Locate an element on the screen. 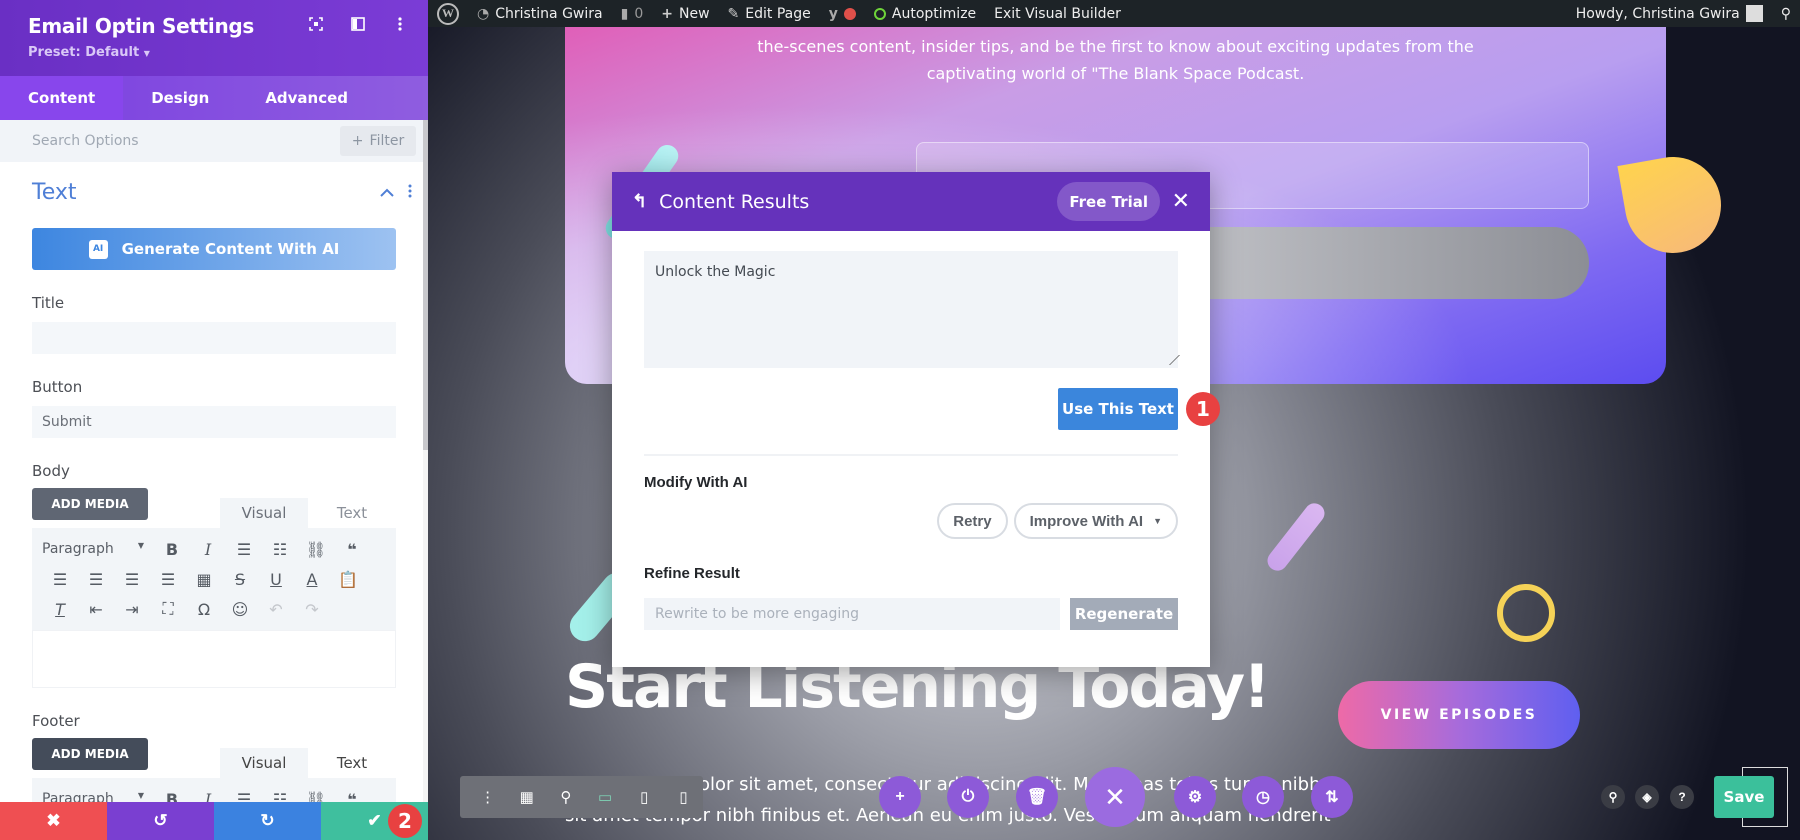 The width and height of the screenshot is (1800, 840). bold-icon: B is located at coordinates (172, 549).